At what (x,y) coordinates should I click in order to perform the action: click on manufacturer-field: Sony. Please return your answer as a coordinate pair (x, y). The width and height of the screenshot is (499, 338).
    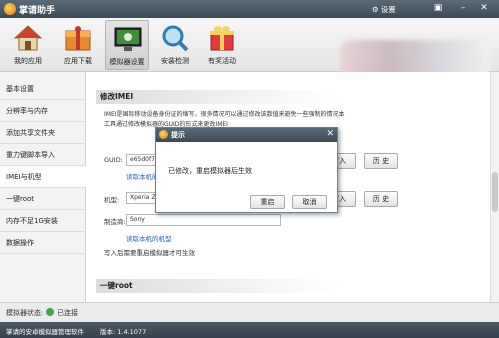
    Looking at the image, I should click on (203, 220).